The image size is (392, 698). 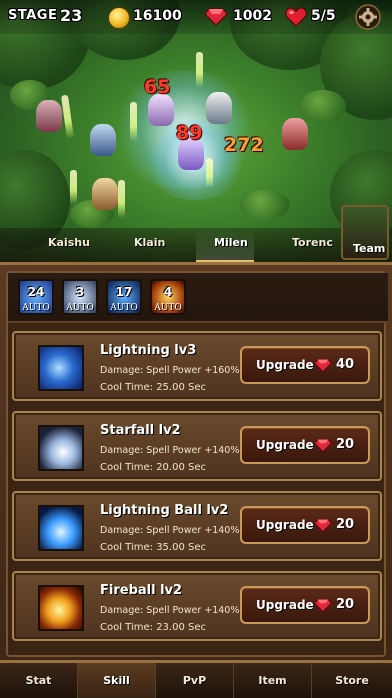 What do you see at coordinates (33, 15) in the screenshot?
I see `stage-label: STAGE` at bounding box center [33, 15].